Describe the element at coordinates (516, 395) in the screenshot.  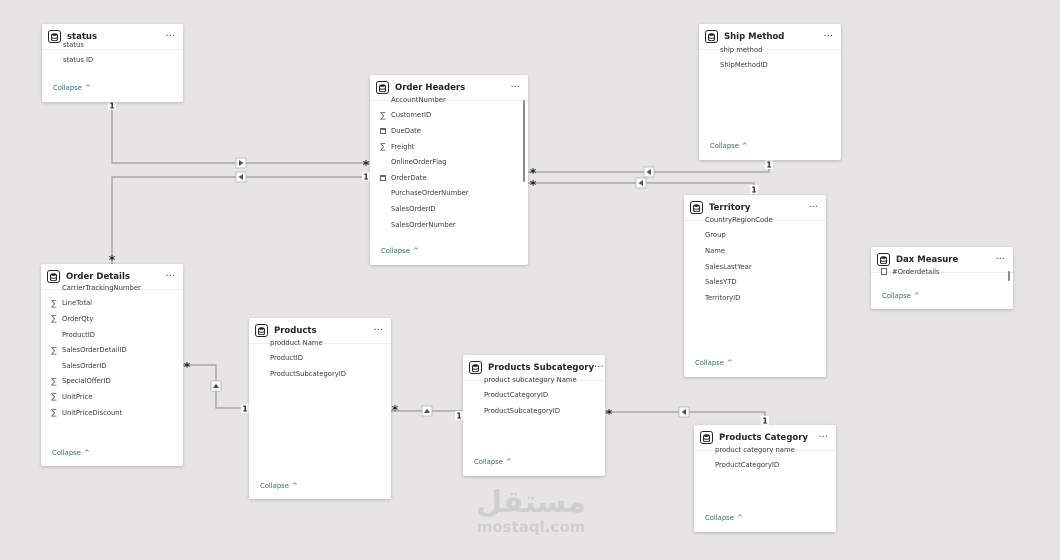
I see `field-name: ProductCategoryID` at that location.